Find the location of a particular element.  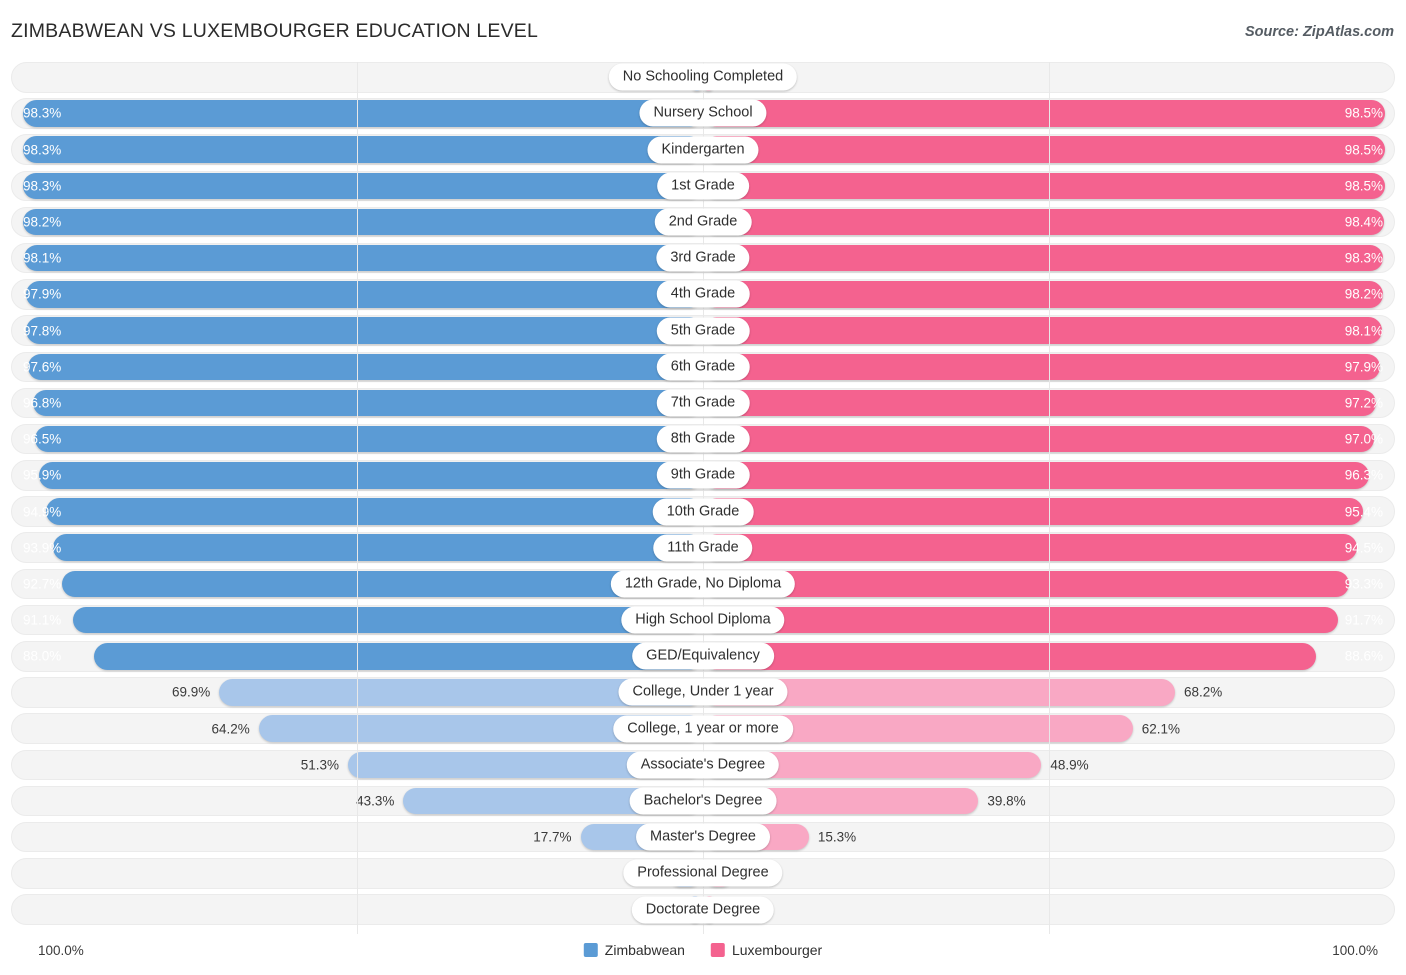

chart-row: 98.2% 98.4% 2nd Grade is located at coordinates (703, 222).